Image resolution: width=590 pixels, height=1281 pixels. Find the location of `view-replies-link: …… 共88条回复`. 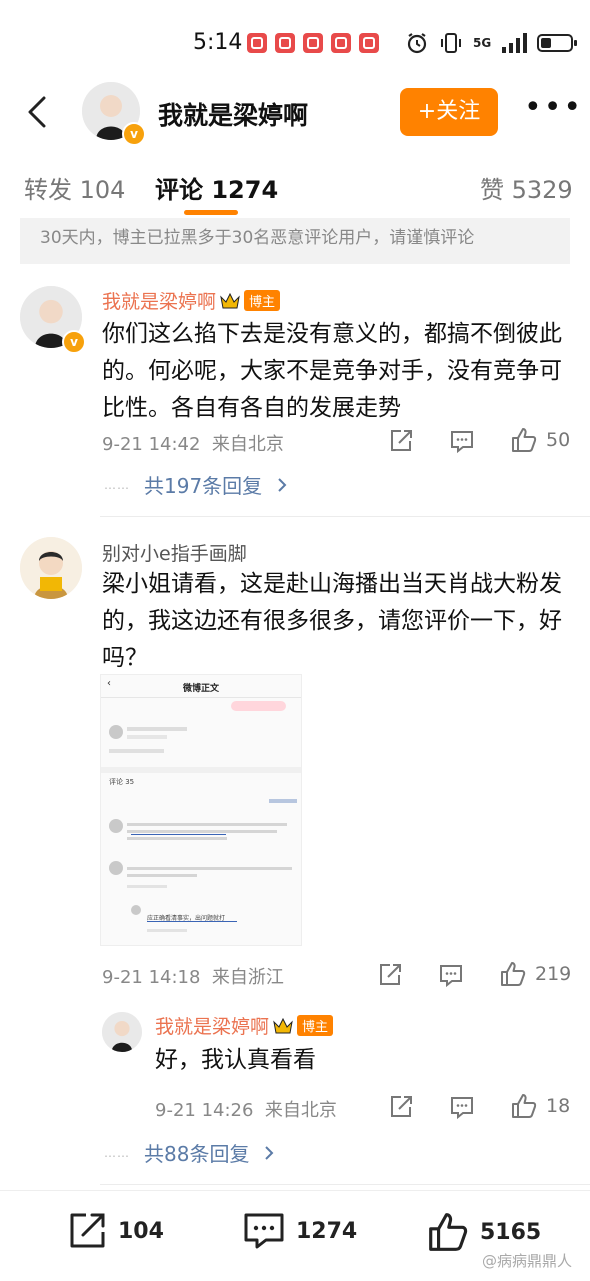

view-replies-link: …… 共88条回复 is located at coordinates (189, 1152).